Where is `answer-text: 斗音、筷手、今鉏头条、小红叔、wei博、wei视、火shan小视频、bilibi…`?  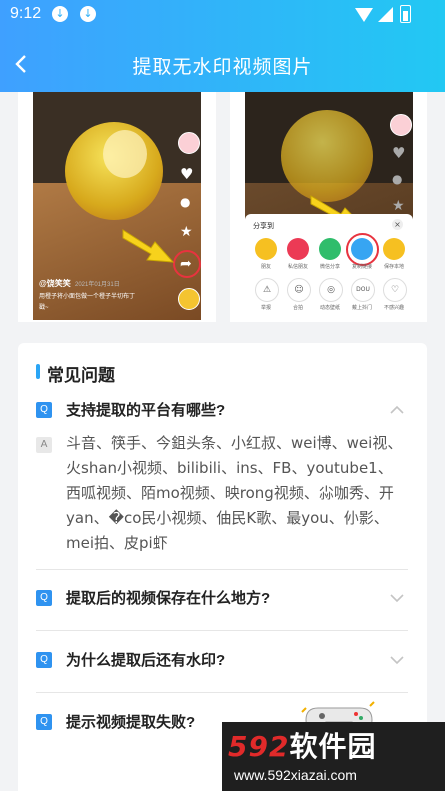
answer-text: 斗音、筷手、今鉏头条、小红叔、wei博、wei视、火shan小视频、bilibi… is located at coordinates (234, 493).